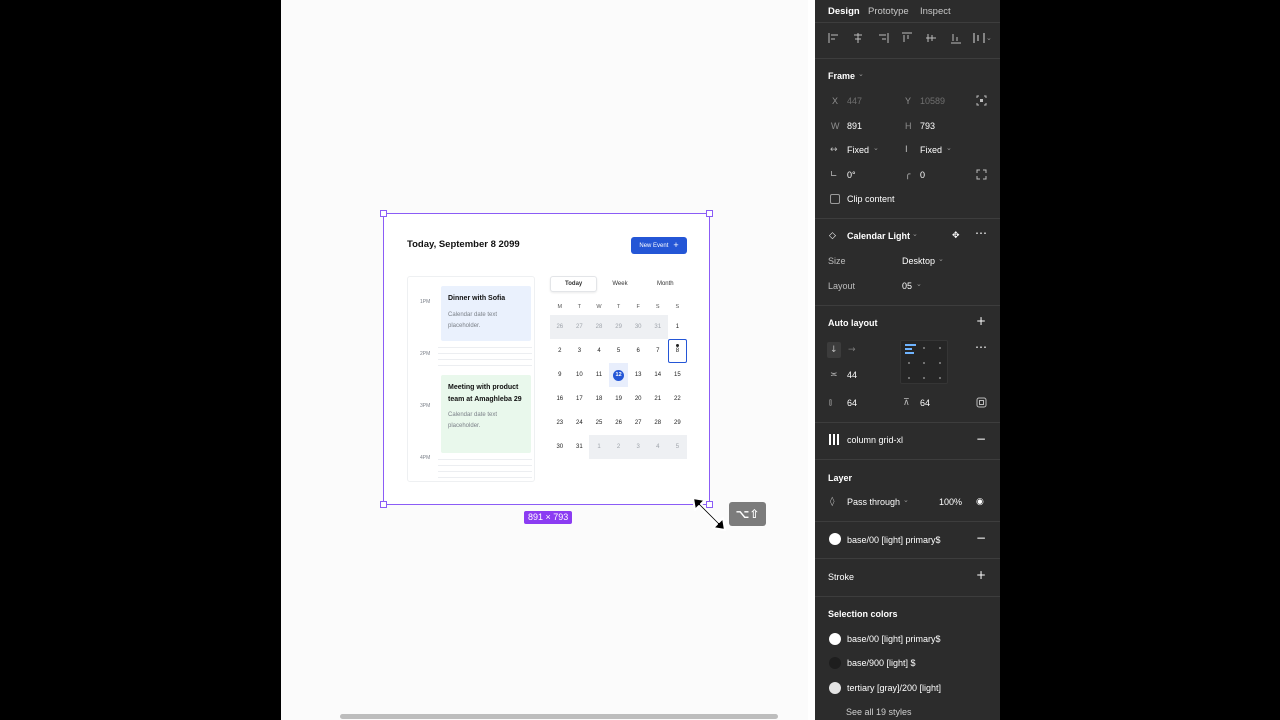 This screenshot has width=1280, height=720. What do you see at coordinates (894, 688) in the screenshot?
I see `selection-color-name: tertiary [gray]/200 [light]` at bounding box center [894, 688].